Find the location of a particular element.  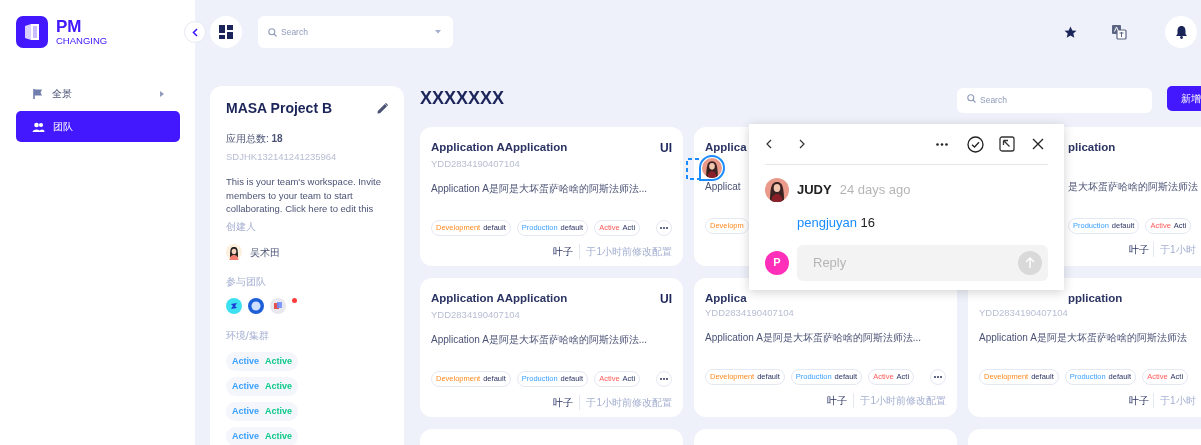

resolve-button is located at coordinates (975, 144).